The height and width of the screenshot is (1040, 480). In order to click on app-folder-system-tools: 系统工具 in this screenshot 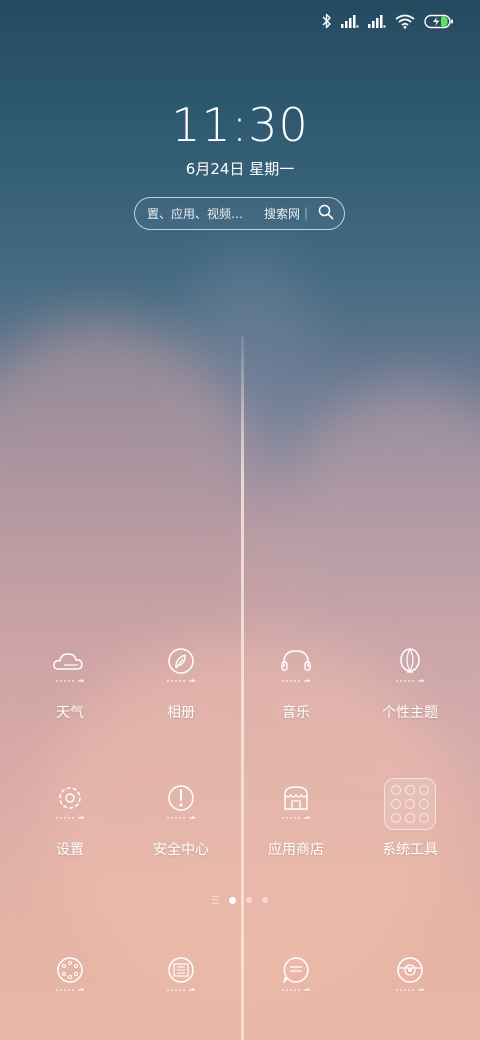, I will do `click(410, 819)`.